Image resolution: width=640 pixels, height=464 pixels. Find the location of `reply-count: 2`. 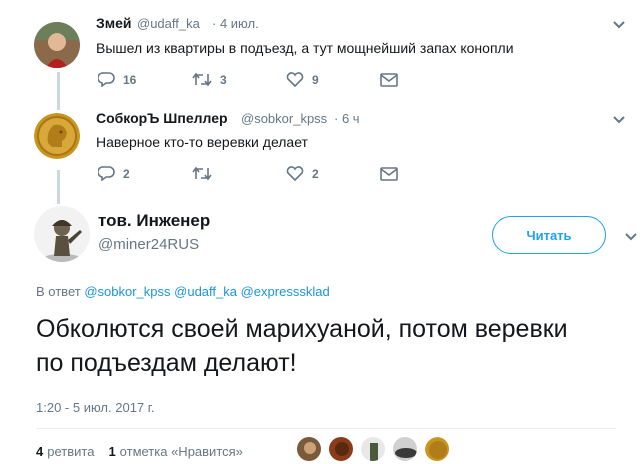

reply-count: 2 is located at coordinates (126, 173).